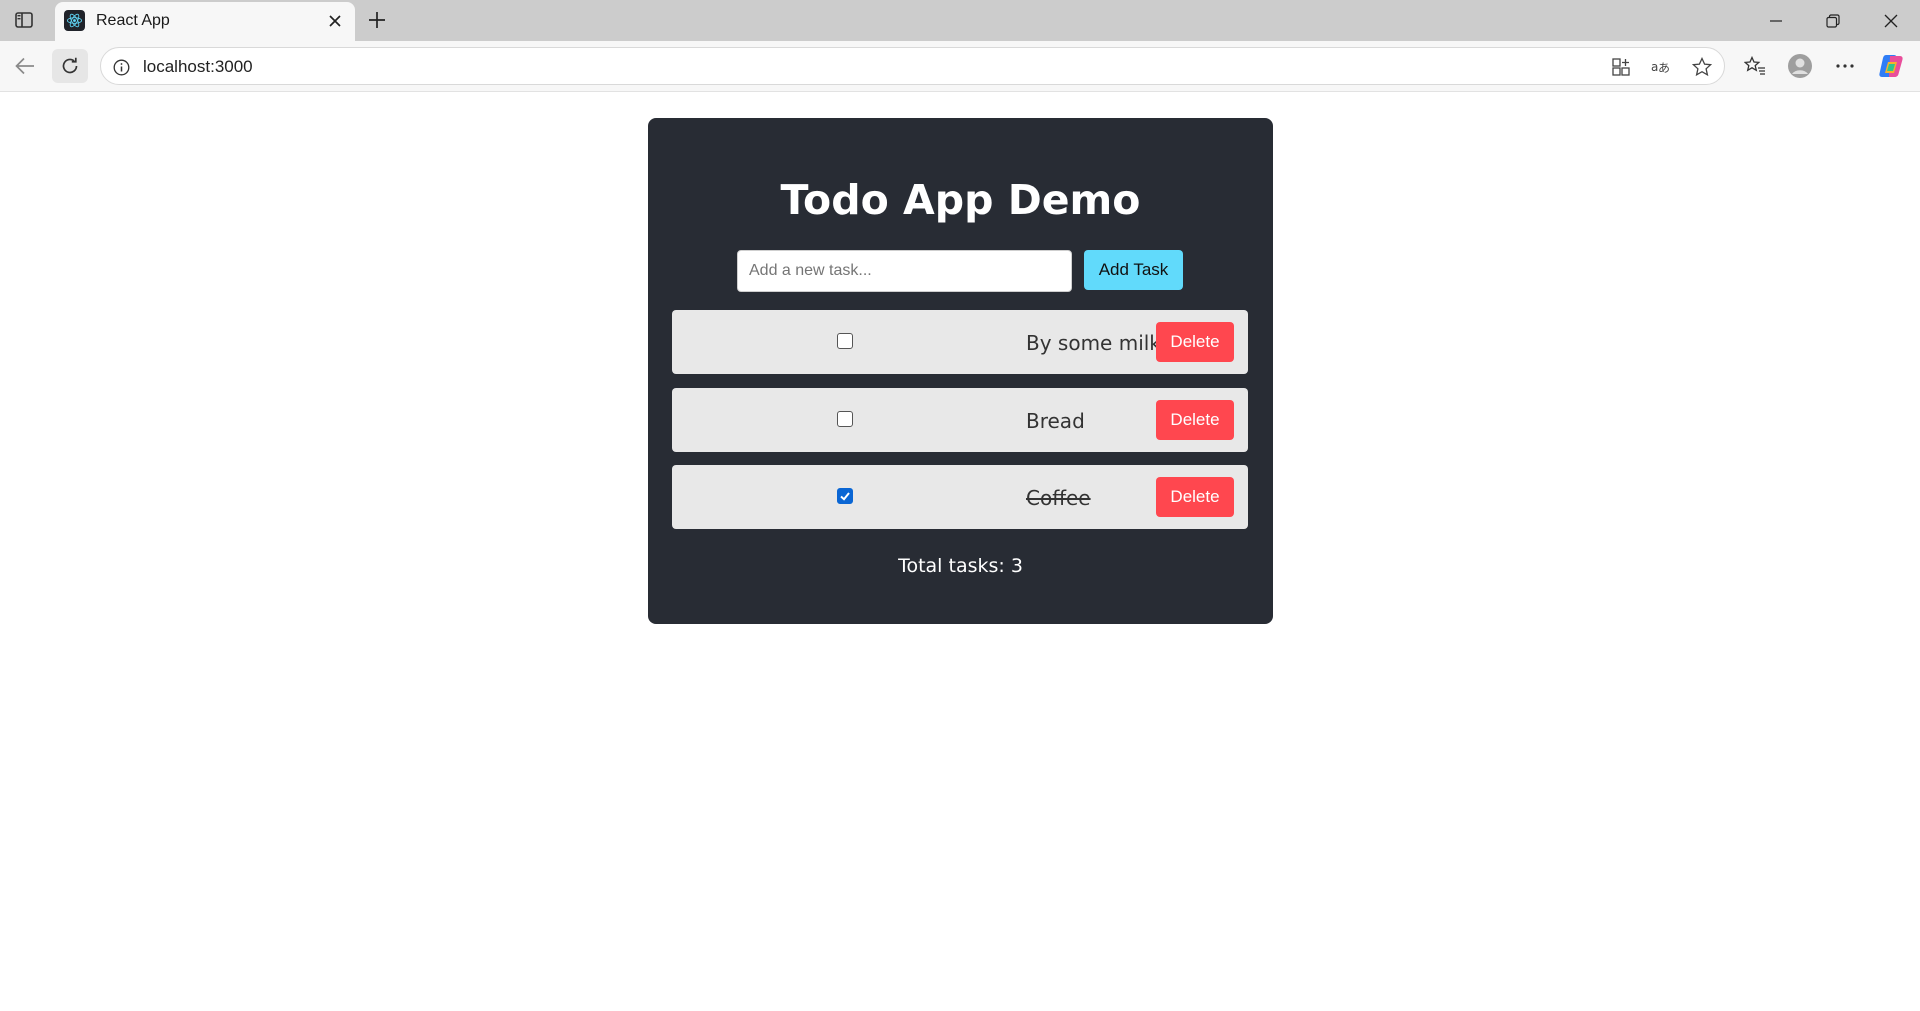 The width and height of the screenshot is (1920, 1011). I want to click on new-task-input, so click(904, 271).